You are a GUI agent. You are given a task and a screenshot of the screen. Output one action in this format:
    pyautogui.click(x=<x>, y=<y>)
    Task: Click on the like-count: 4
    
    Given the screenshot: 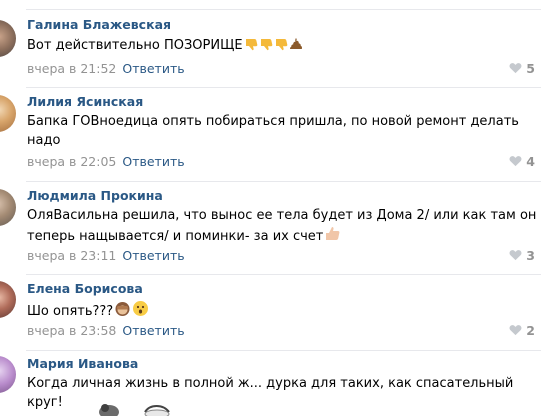 What is the action you would take?
    pyautogui.click(x=530, y=161)
    